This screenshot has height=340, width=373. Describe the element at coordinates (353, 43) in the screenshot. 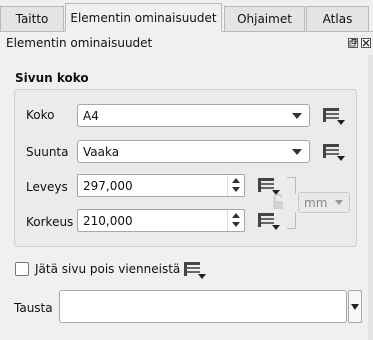

I see `float-icon` at that location.